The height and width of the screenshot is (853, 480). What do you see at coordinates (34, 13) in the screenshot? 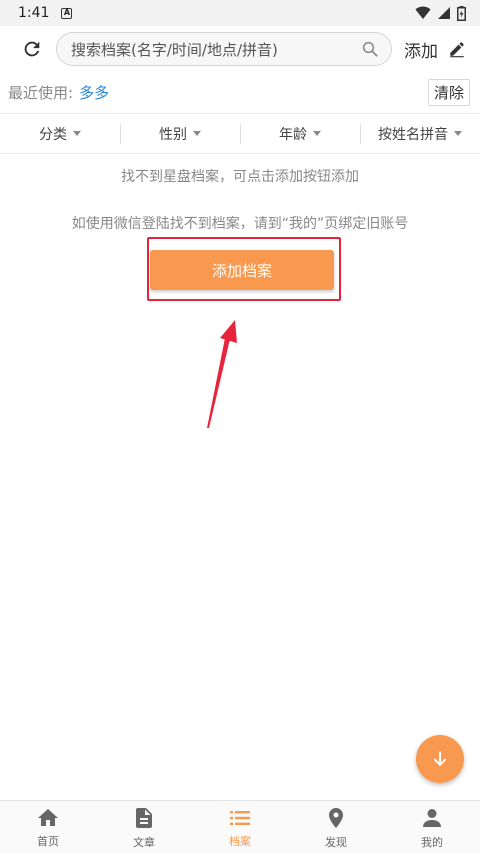
I see `status-time: 1:41` at bounding box center [34, 13].